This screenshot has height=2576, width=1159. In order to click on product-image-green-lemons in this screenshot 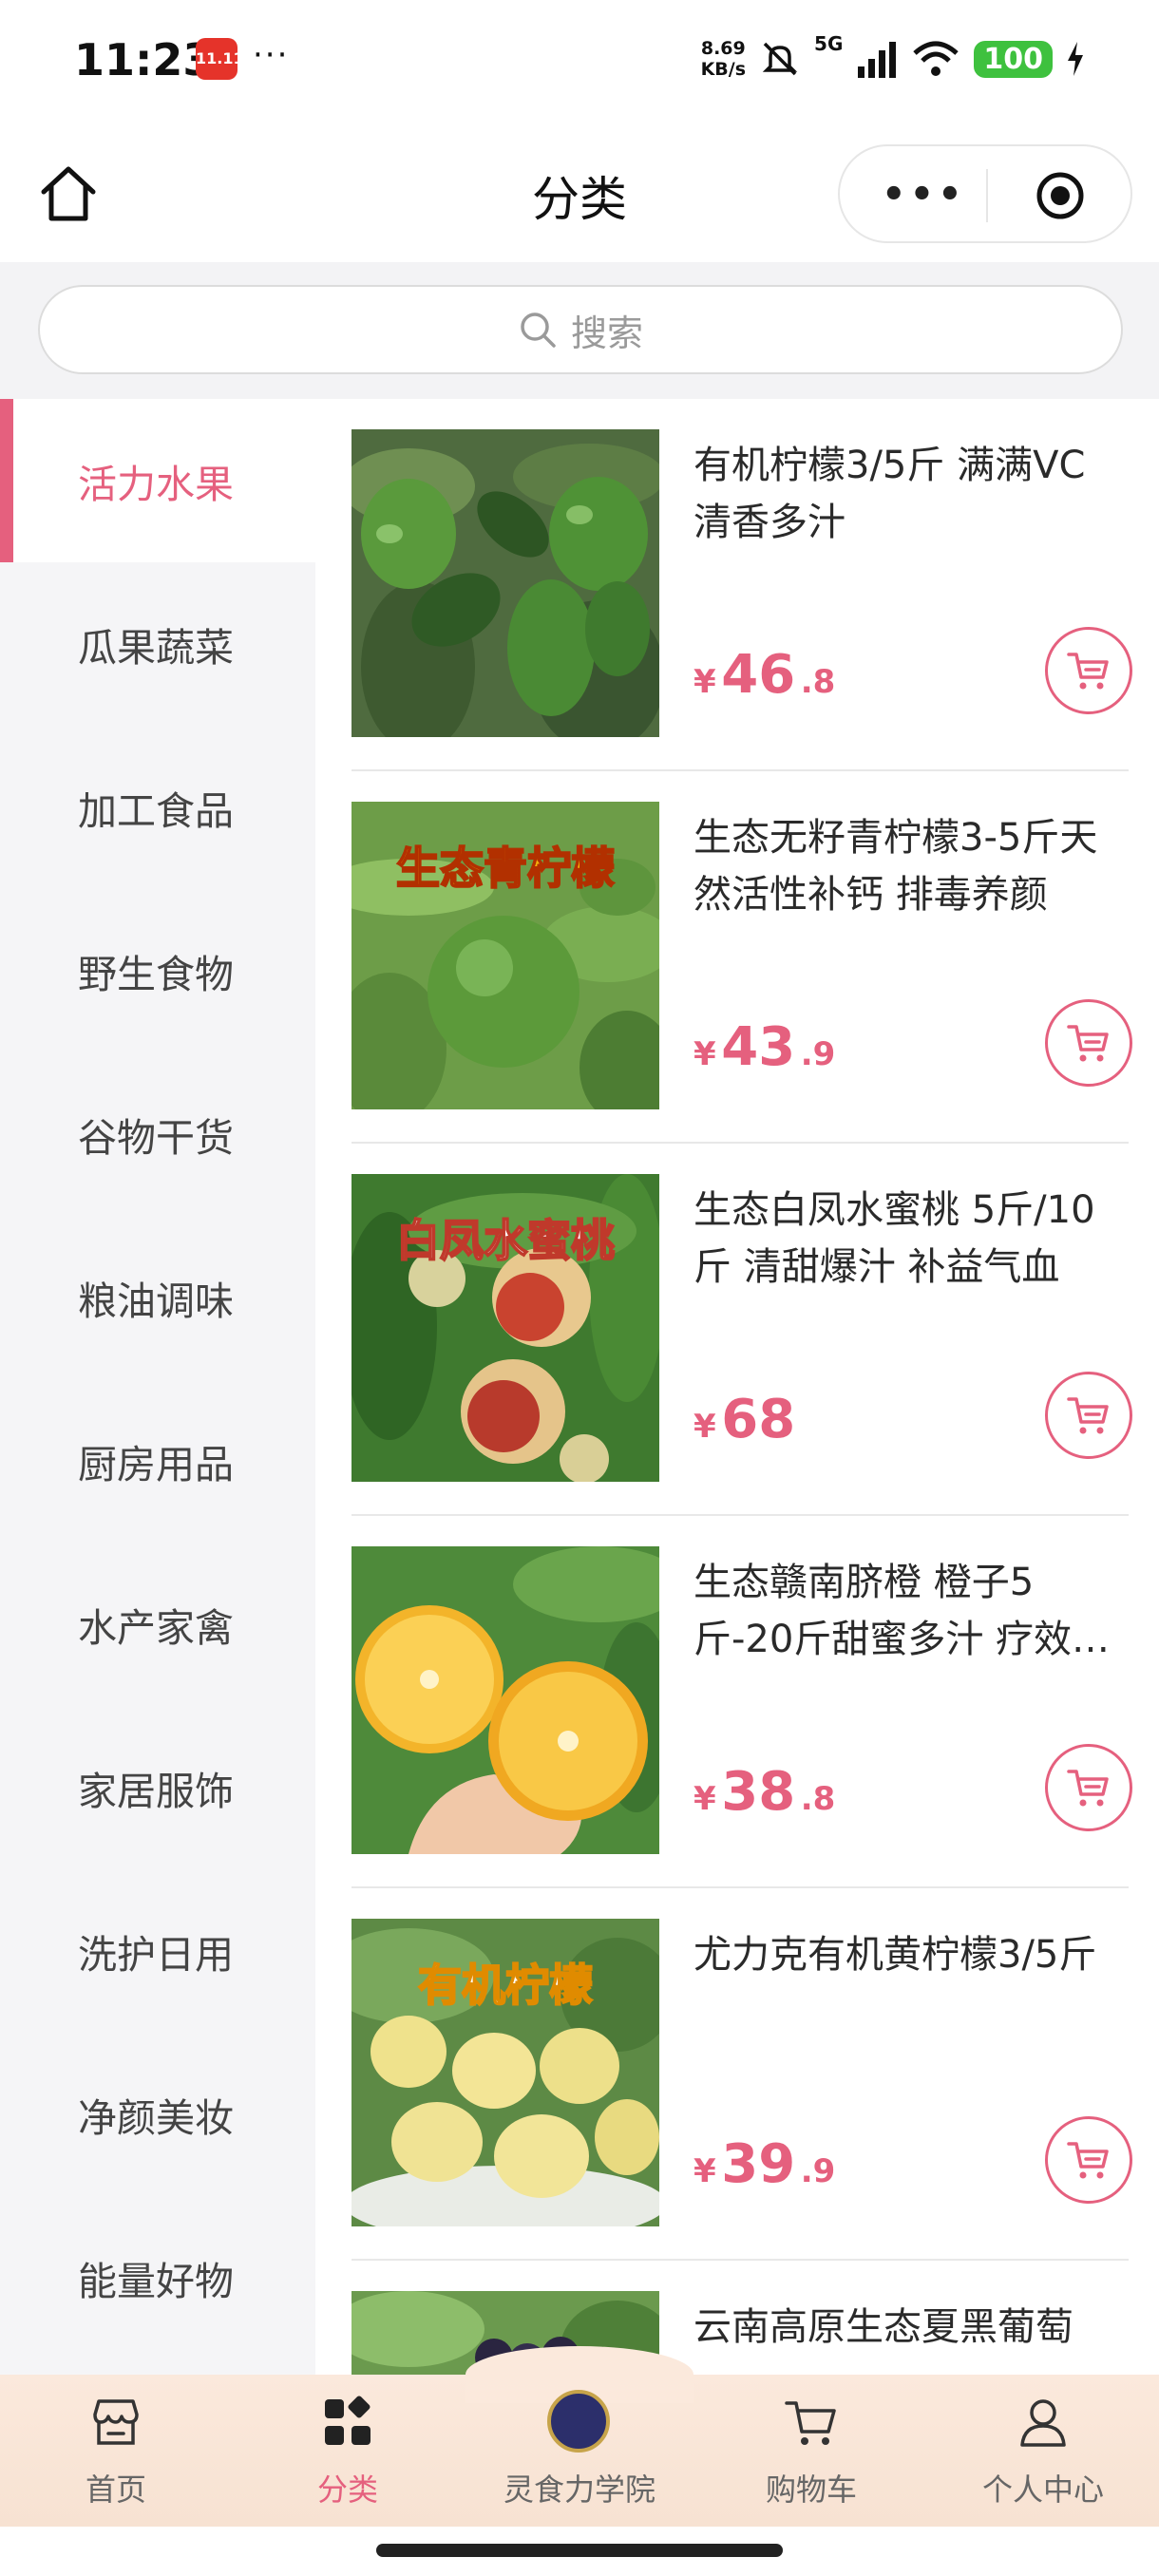, I will do `click(505, 583)`.